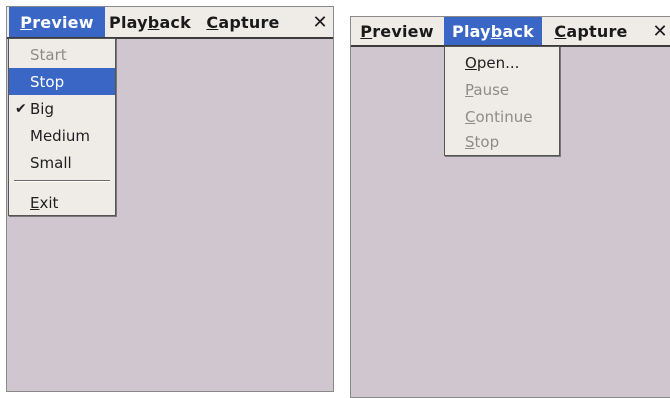  I want to click on menu-item-small: Small, so click(62, 162).